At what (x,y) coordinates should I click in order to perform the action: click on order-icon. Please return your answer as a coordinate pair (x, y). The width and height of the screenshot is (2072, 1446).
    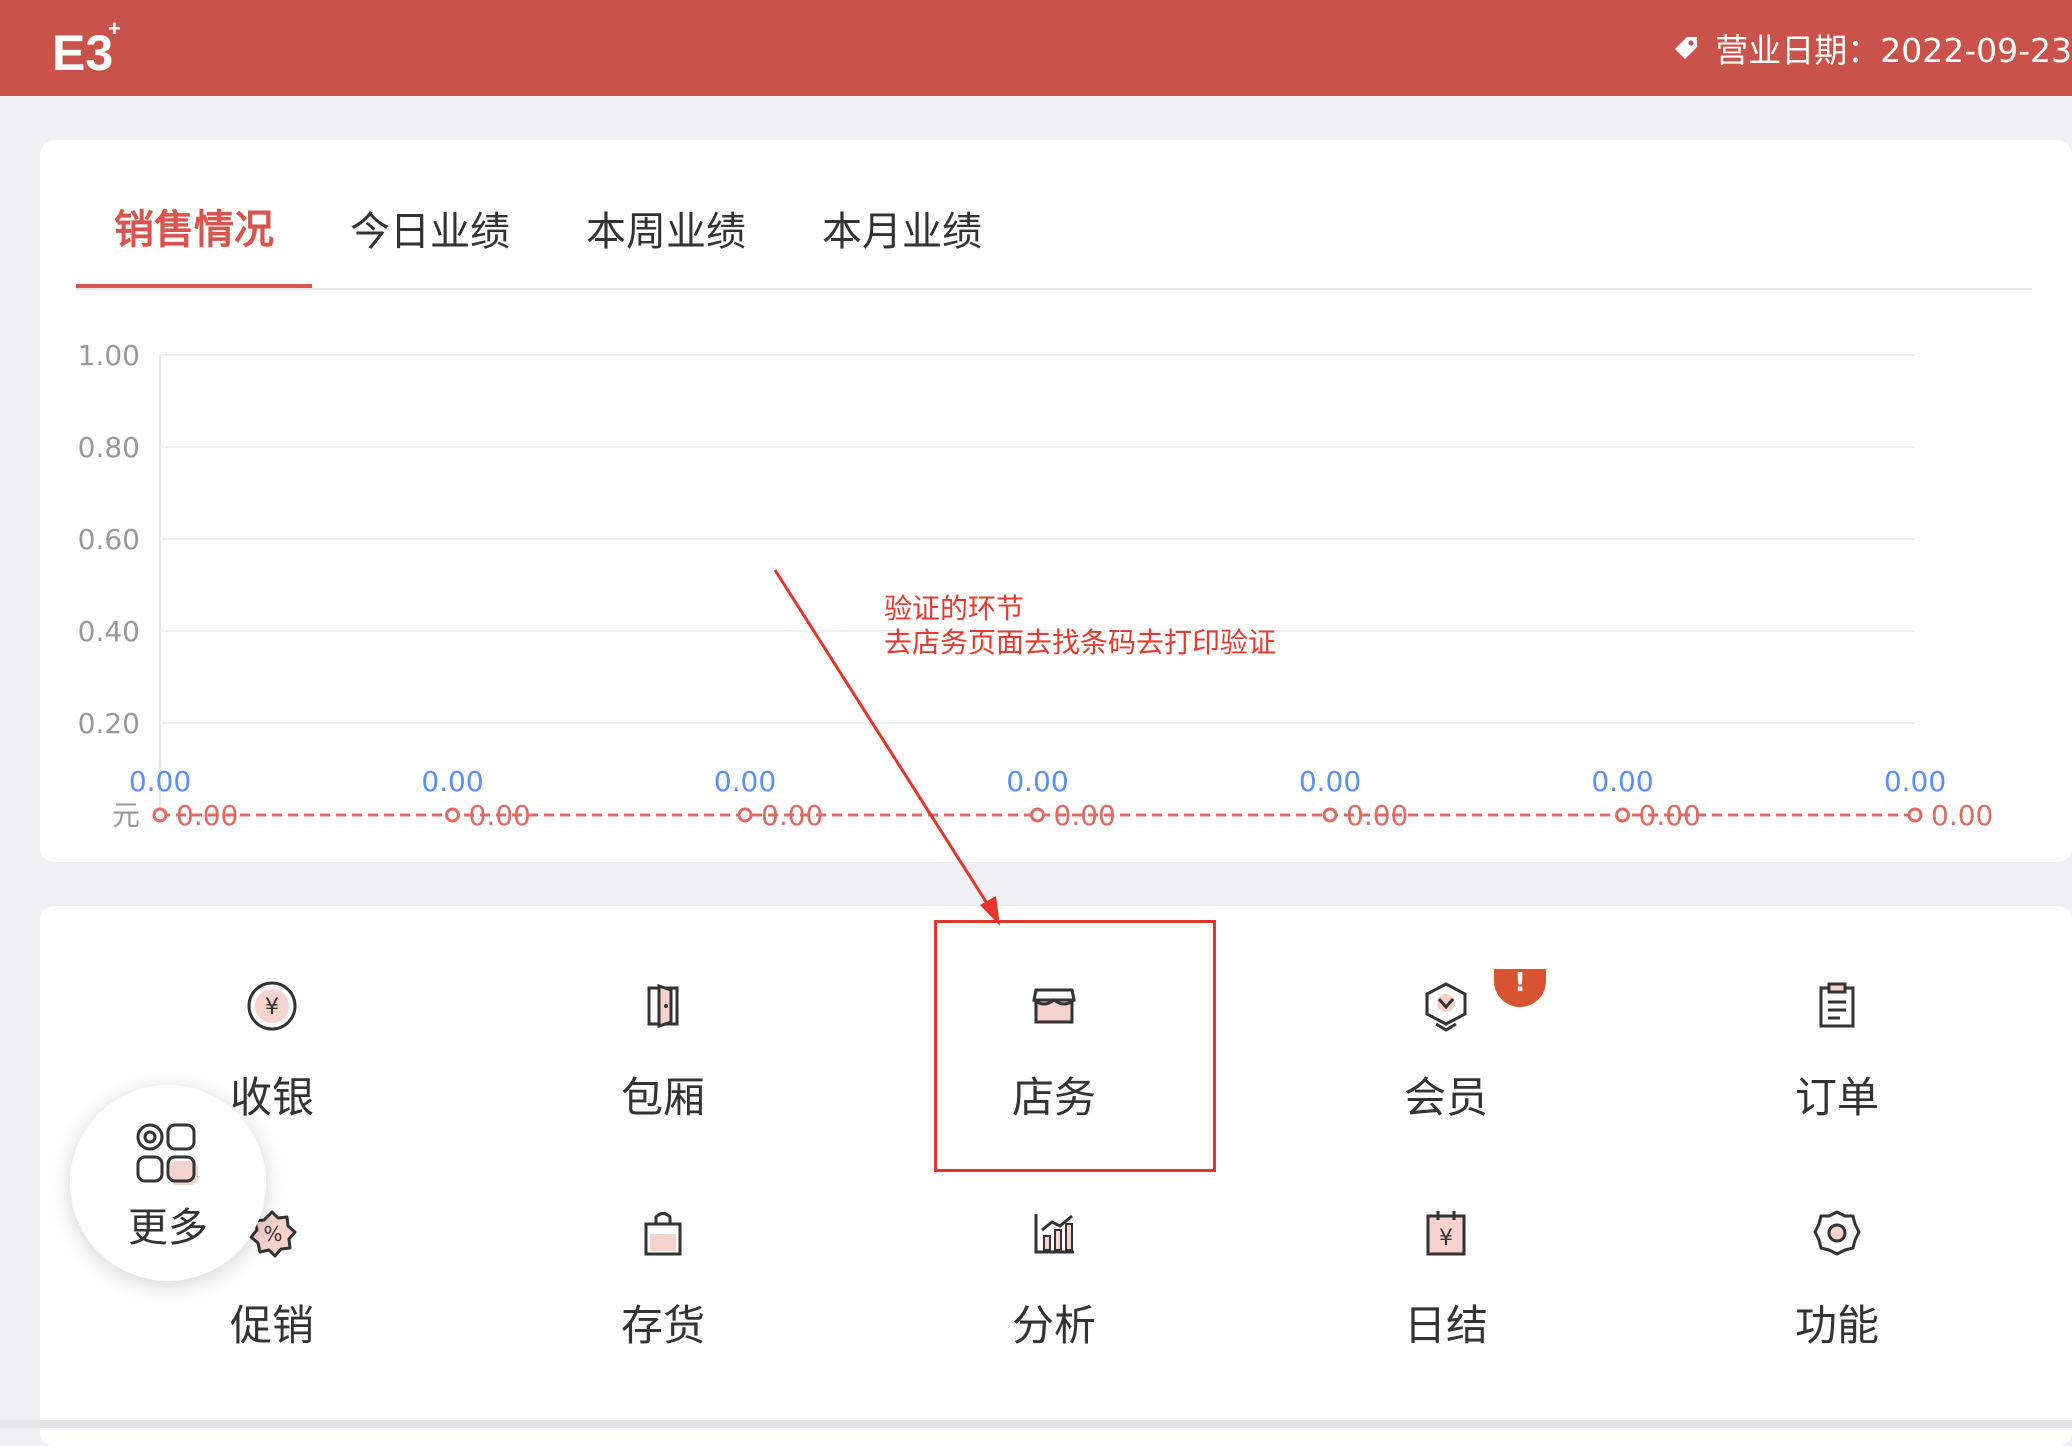
    Looking at the image, I should click on (1837, 1005).